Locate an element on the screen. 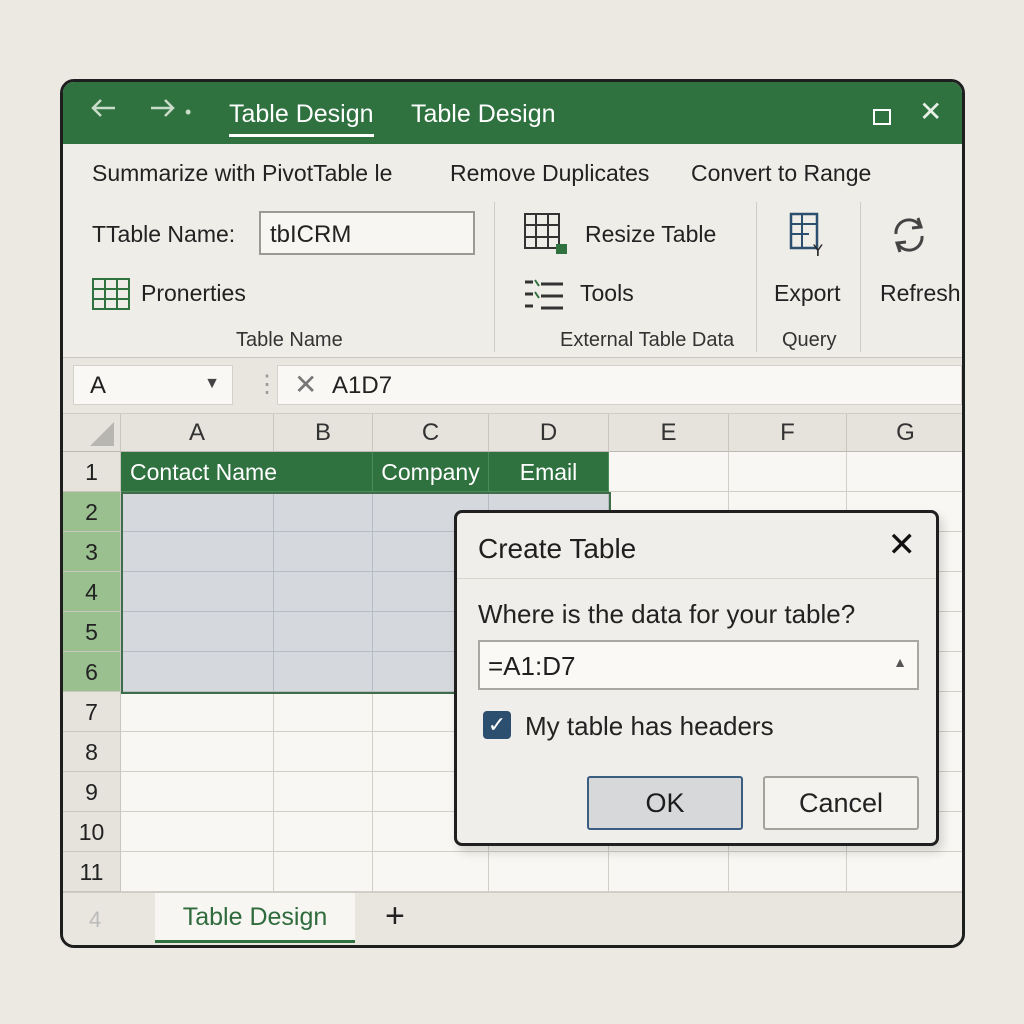 The height and width of the screenshot is (1024, 1024). headers-checkbox: ✓ is located at coordinates (497, 725).